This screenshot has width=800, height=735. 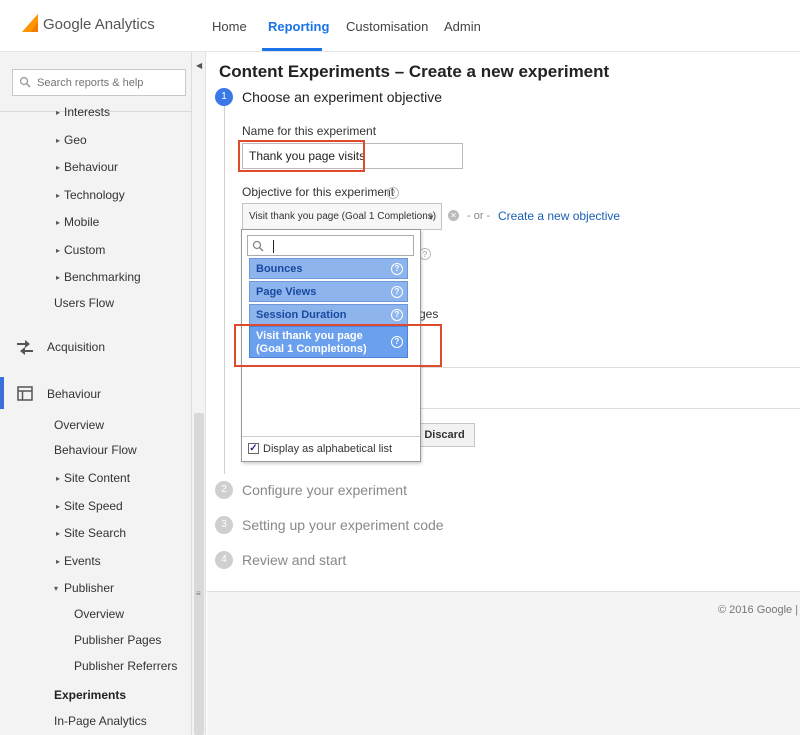 What do you see at coordinates (79, 425) in the screenshot?
I see `sidebar-item-overview: Overview` at bounding box center [79, 425].